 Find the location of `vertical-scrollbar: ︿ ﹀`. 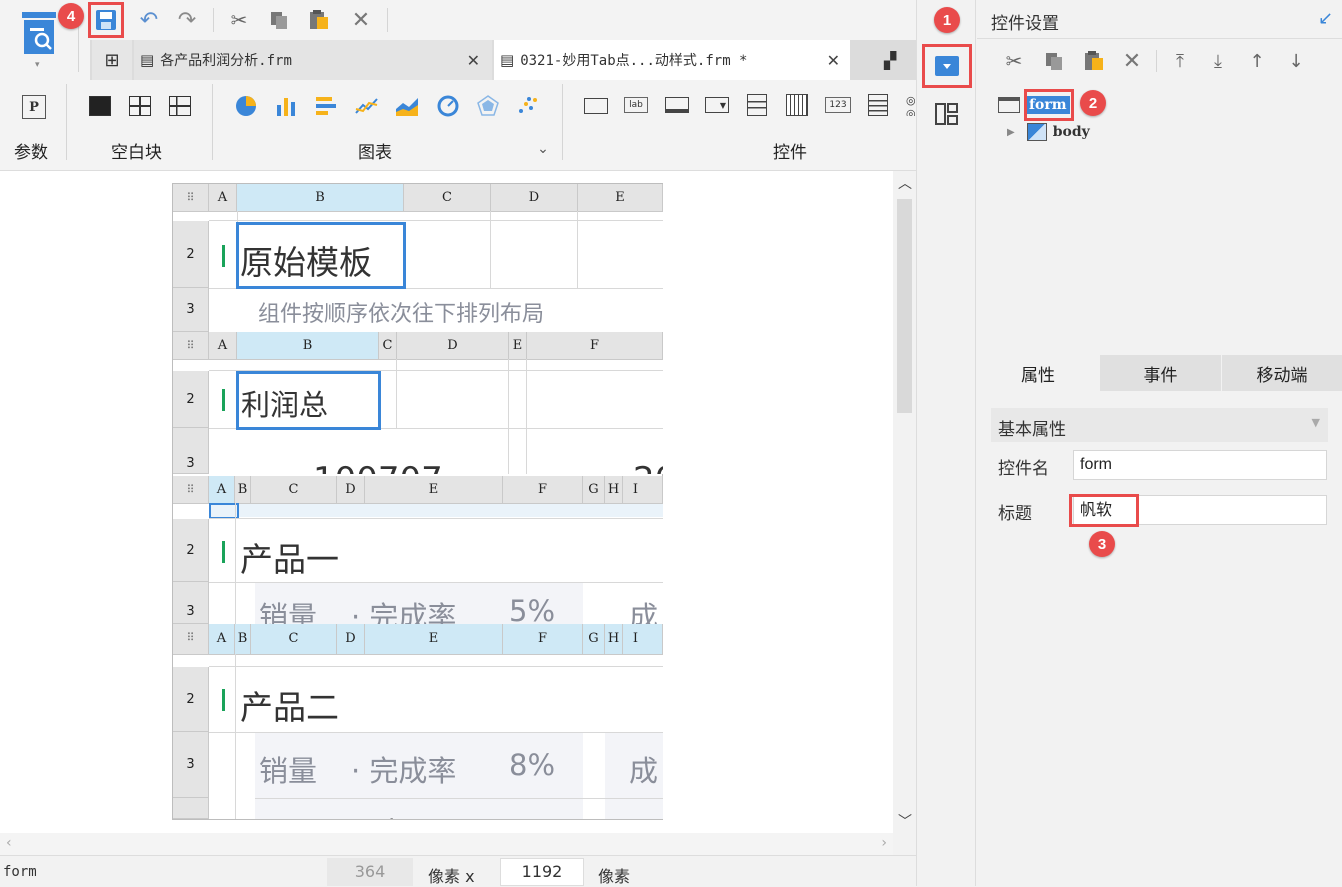

vertical-scrollbar: ︿ ﹀ is located at coordinates (904, 502).